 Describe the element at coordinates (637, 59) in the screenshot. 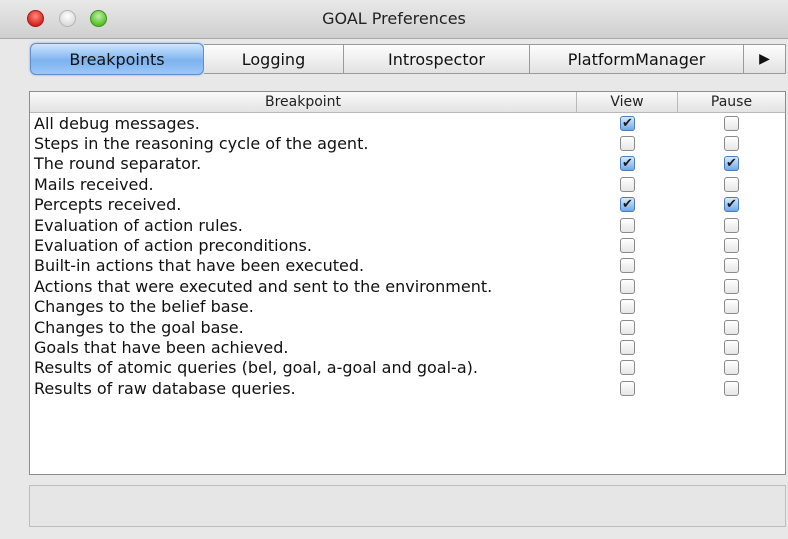

I see `tab-platformmanager: PlatformManager` at that location.